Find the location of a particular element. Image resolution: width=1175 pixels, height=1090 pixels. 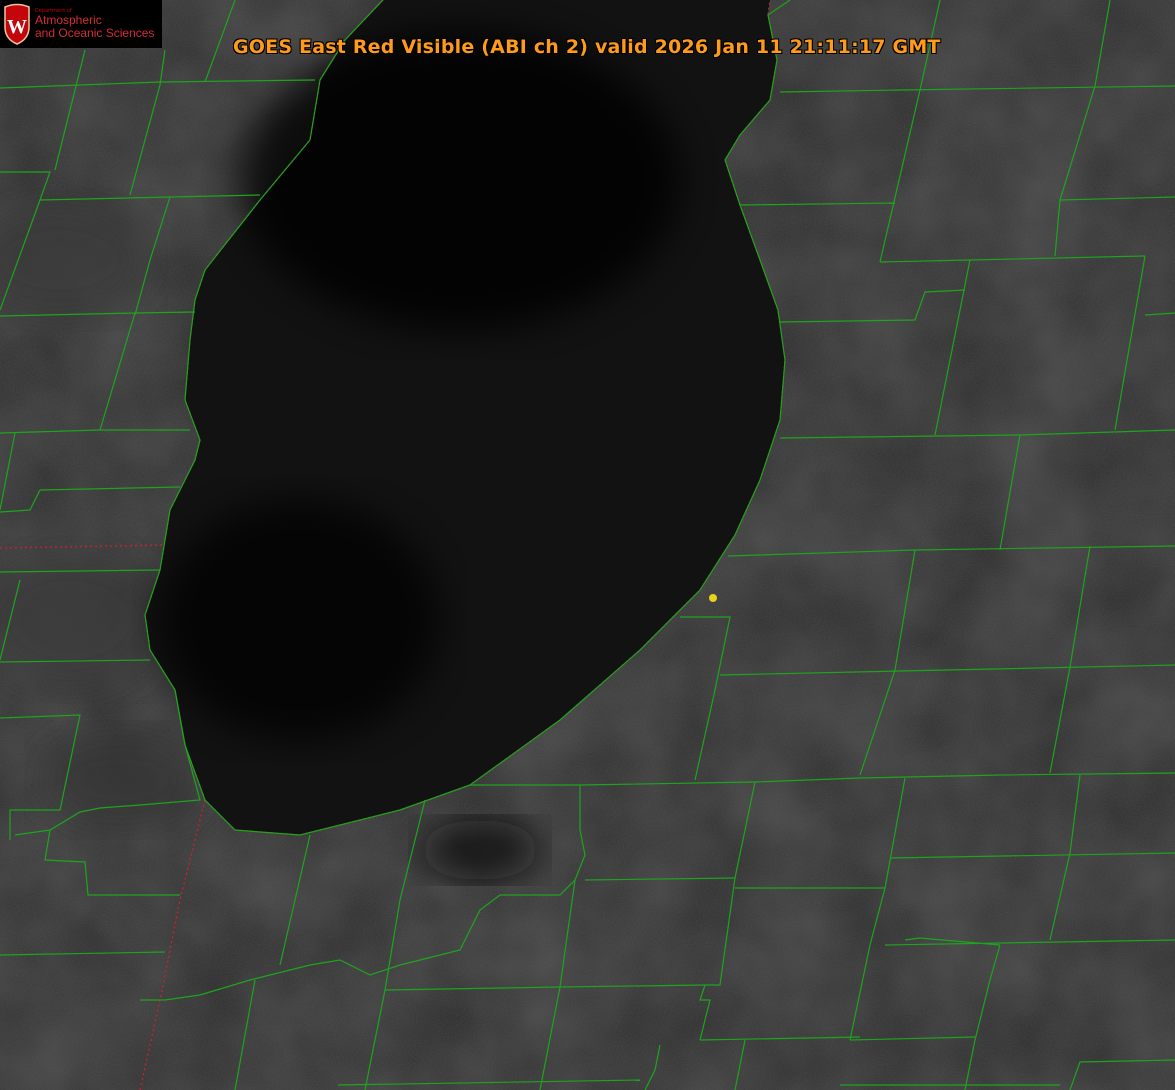

uw-crest-icon: W is located at coordinates (17, 24).